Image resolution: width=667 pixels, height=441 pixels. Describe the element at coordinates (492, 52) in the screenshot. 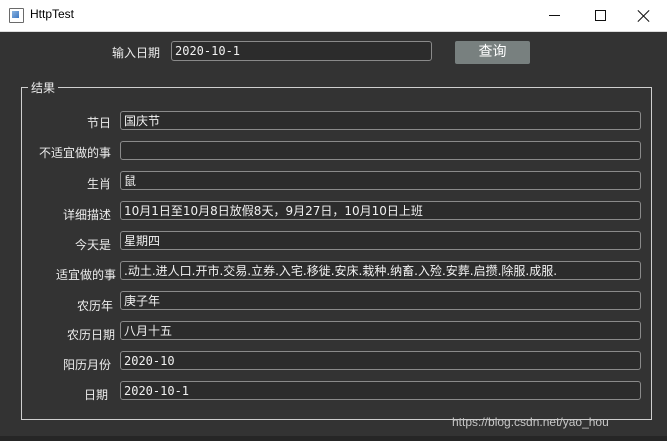

I see `query-button: 查询` at that location.